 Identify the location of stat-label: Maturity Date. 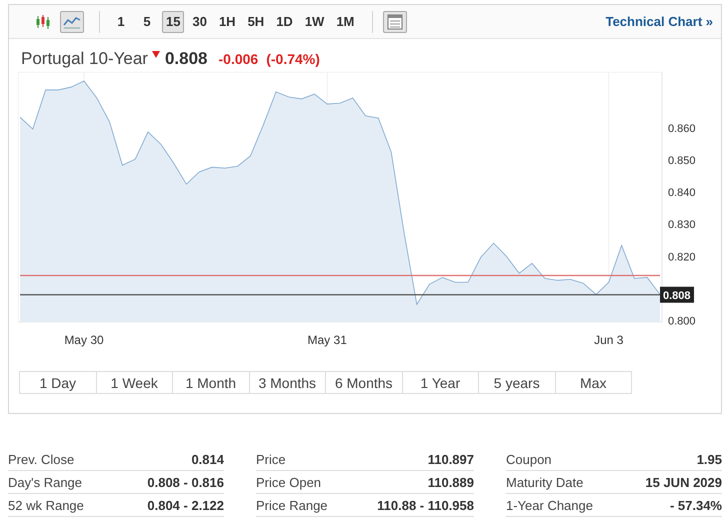
(545, 482).